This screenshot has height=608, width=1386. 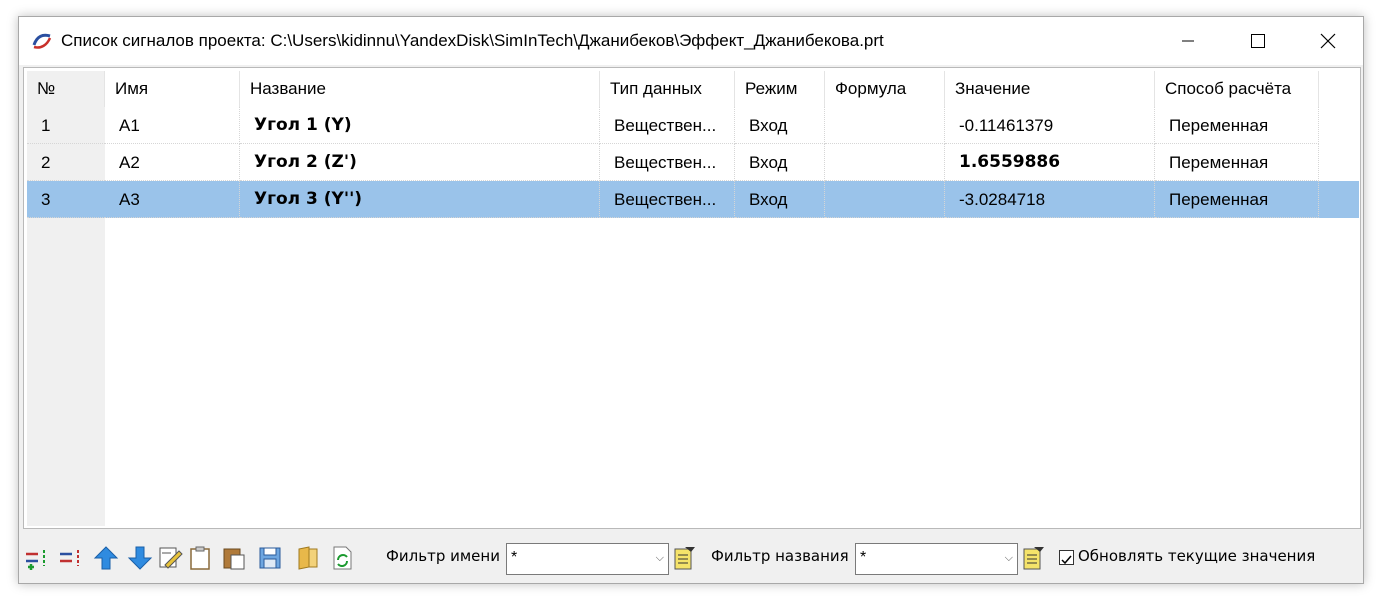 I want to click on row-number: 3, so click(x=66, y=199).